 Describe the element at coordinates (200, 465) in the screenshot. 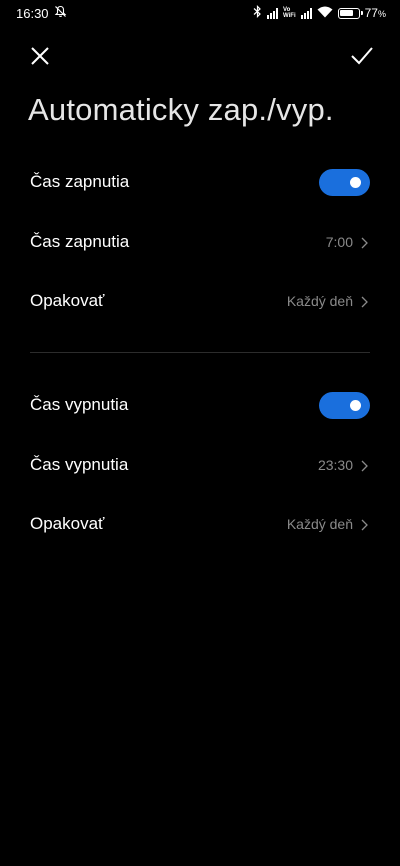

I see `power-off-time-row: Čas vypnutia 23:30` at that location.